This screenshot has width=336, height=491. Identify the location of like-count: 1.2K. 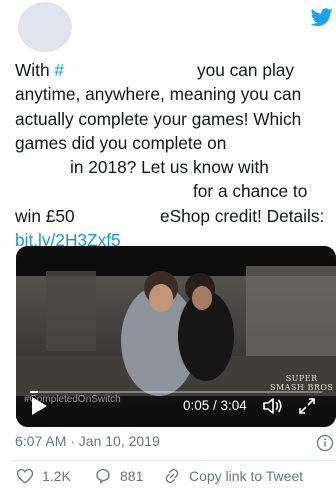
(56, 476).